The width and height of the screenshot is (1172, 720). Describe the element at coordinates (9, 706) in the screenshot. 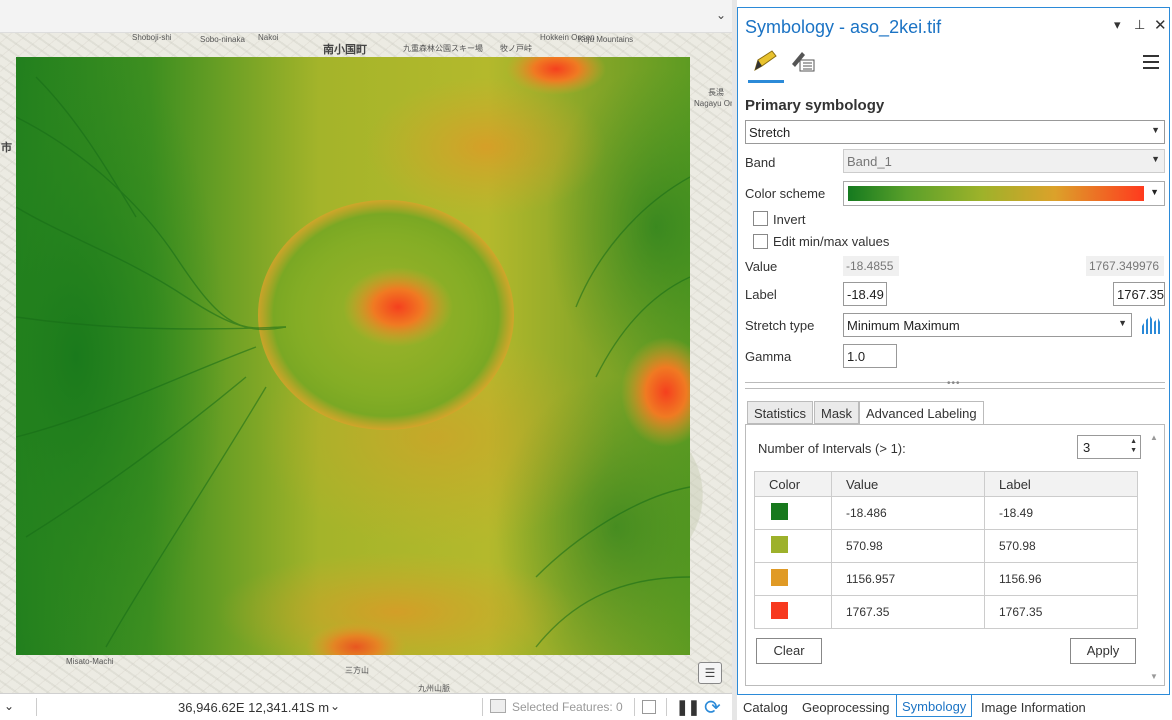

I see `scale-dropdown: ⌄` at that location.